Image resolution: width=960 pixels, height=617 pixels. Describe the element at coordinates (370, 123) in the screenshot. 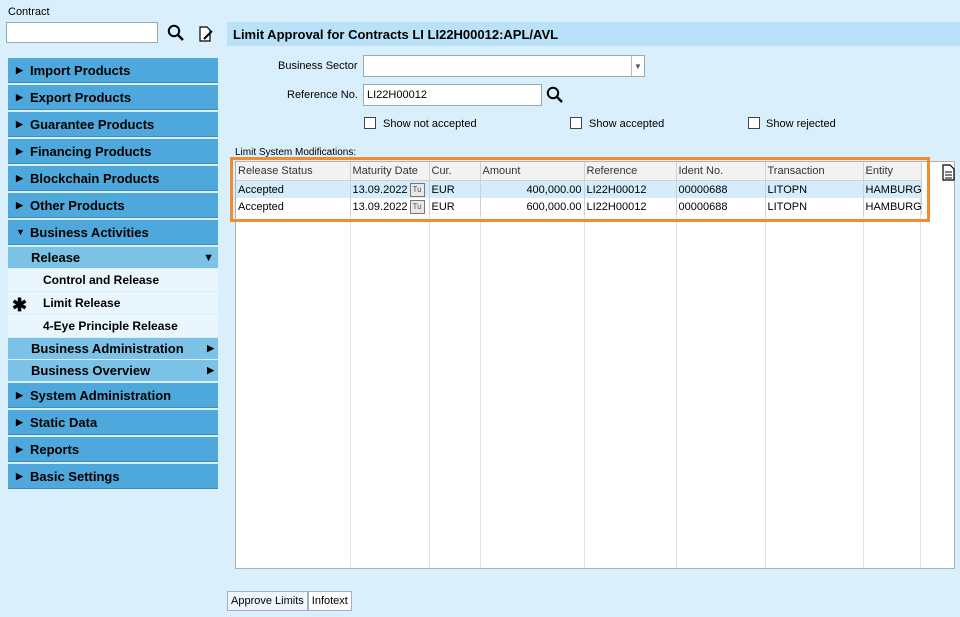

I see `show-not-accepted-checkbox` at that location.